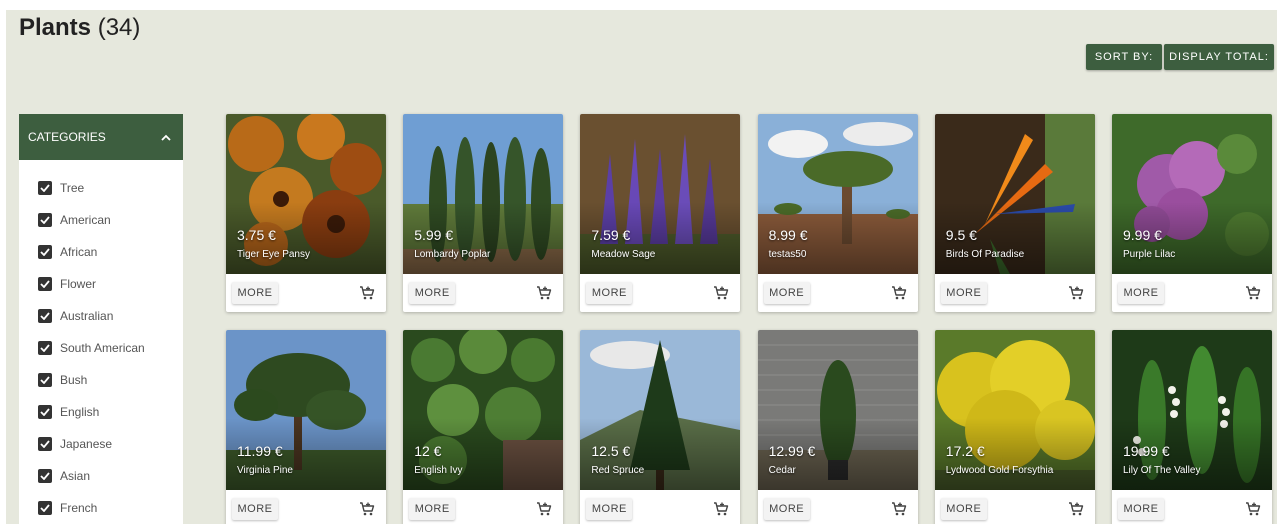 This screenshot has height=524, width=1277. I want to click on product-card: 11.99 € Virginia Pine MORE, so click(306, 427).